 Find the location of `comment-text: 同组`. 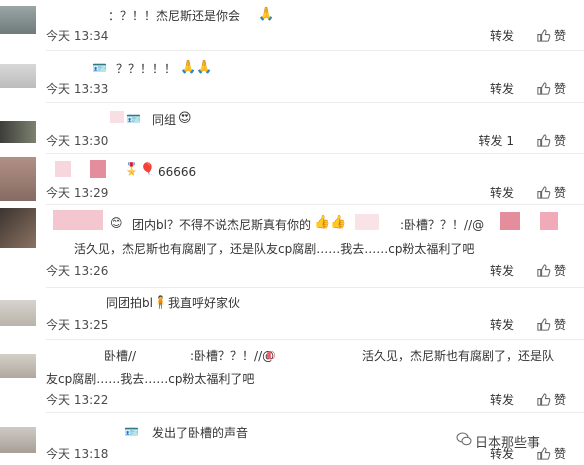

comment-text: 同组 is located at coordinates (164, 120).